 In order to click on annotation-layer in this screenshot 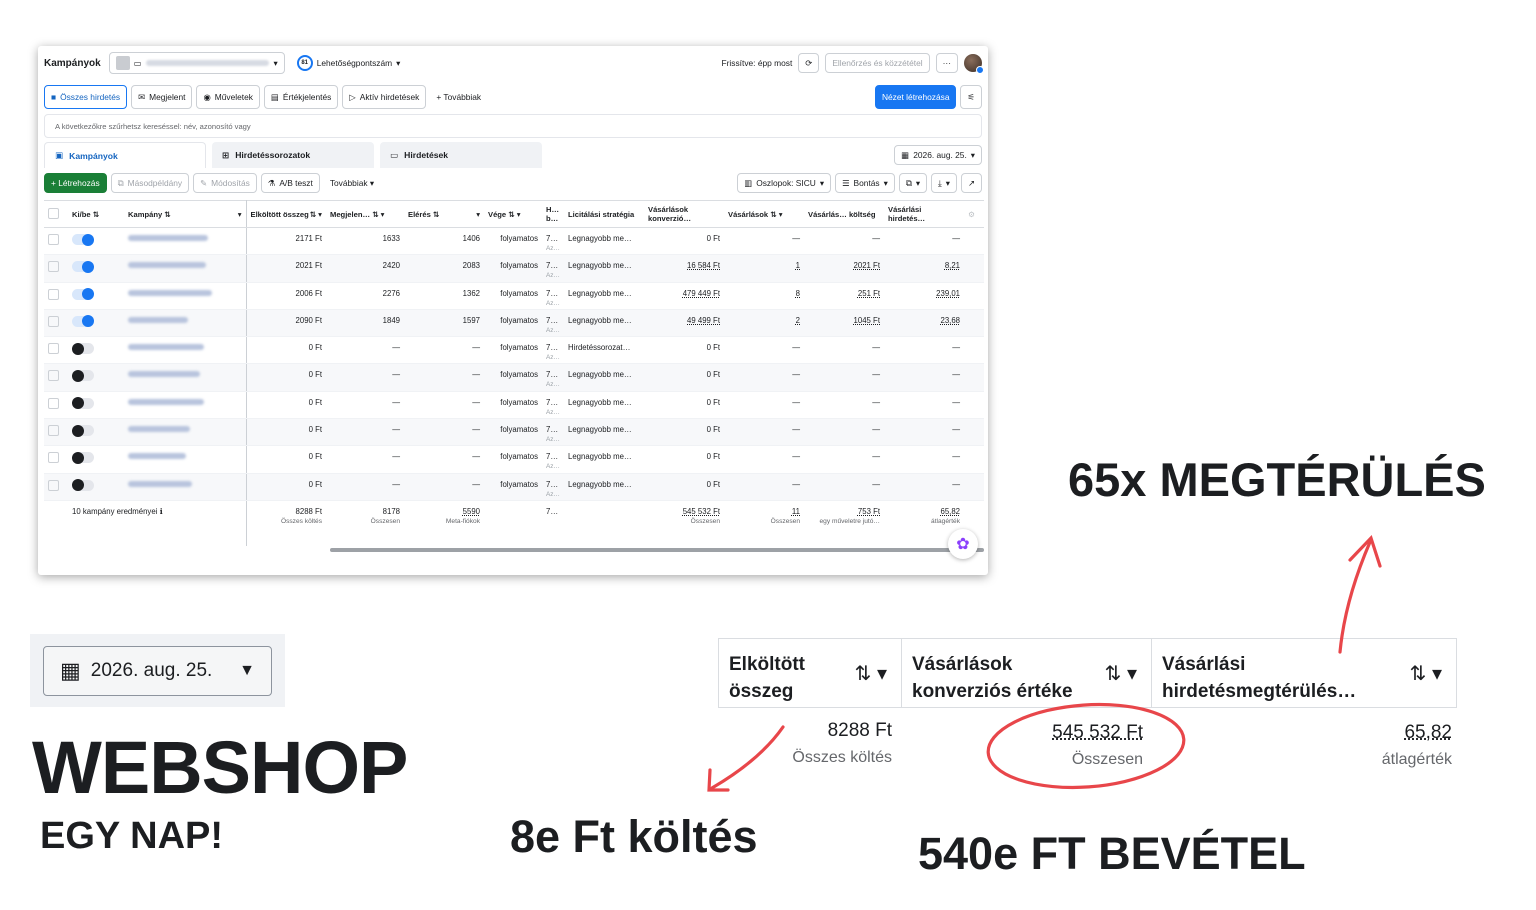, I will do `click(1044, 663)`.